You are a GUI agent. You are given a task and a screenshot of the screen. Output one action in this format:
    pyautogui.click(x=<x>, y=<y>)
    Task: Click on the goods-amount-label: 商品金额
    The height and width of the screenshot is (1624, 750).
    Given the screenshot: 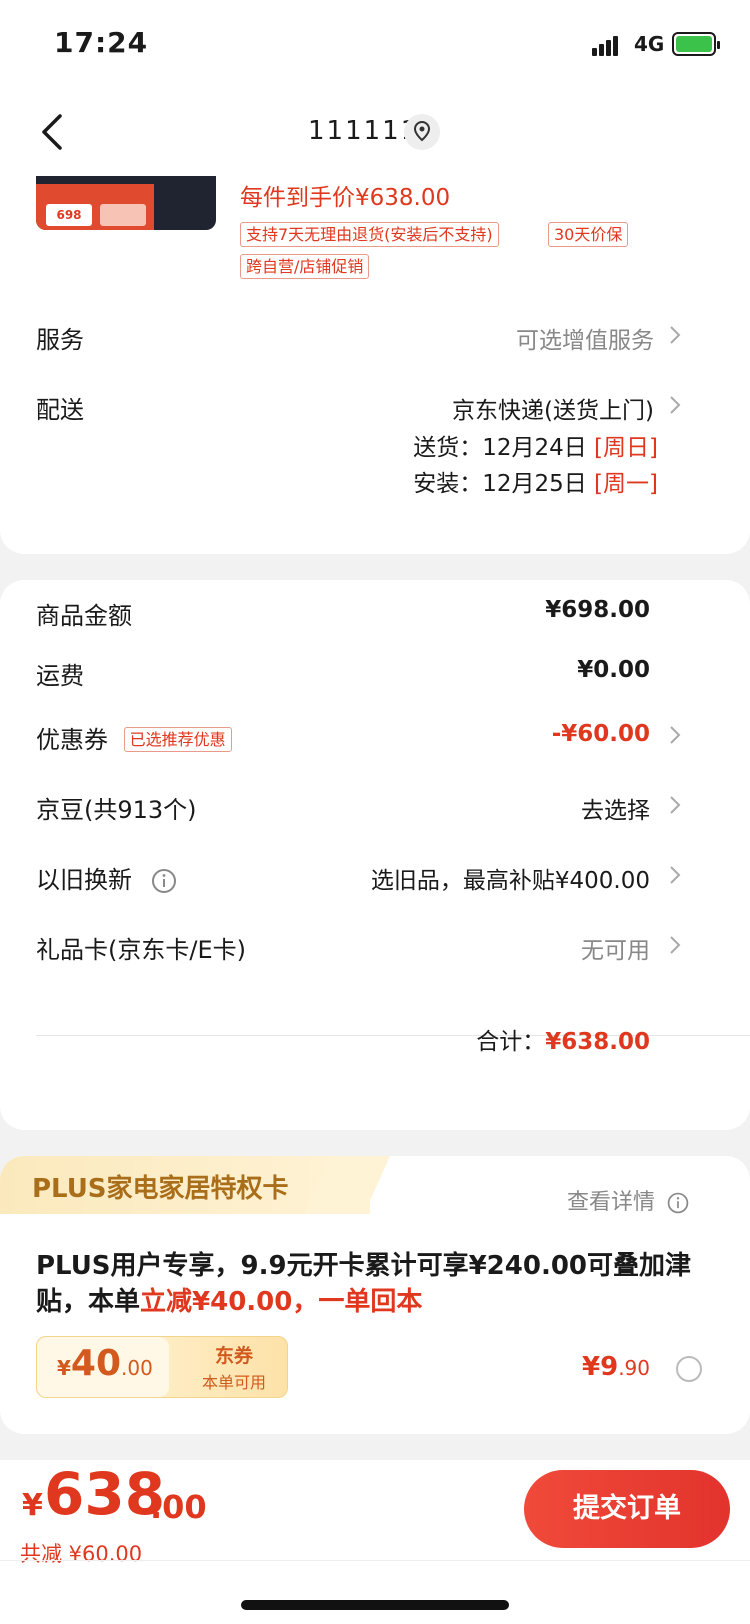 What is the action you would take?
    pyautogui.click(x=84, y=616)
    